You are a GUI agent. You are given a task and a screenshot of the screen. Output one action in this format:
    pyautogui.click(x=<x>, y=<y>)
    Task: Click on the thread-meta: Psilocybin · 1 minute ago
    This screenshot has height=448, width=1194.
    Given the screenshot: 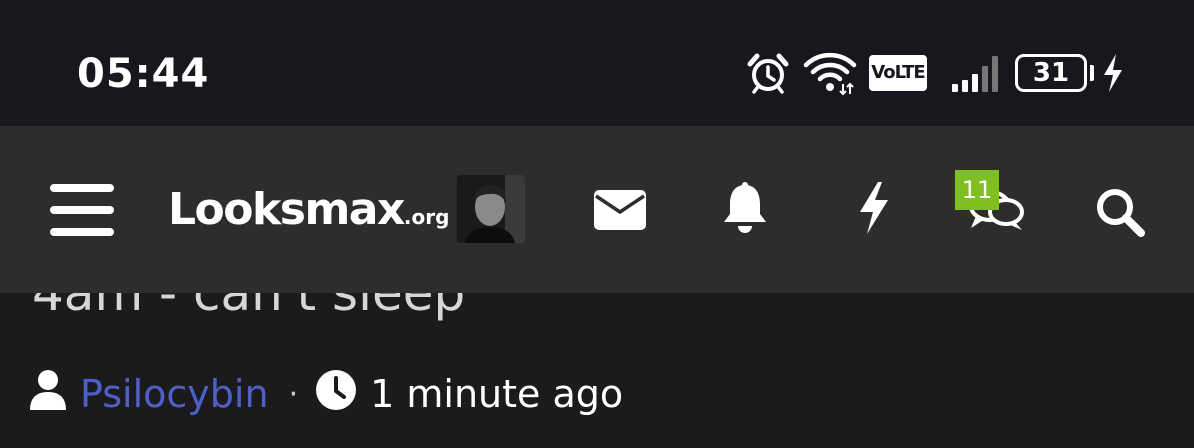 What is the action you would take?
    pyautogui.click(x=325, y=393)
    